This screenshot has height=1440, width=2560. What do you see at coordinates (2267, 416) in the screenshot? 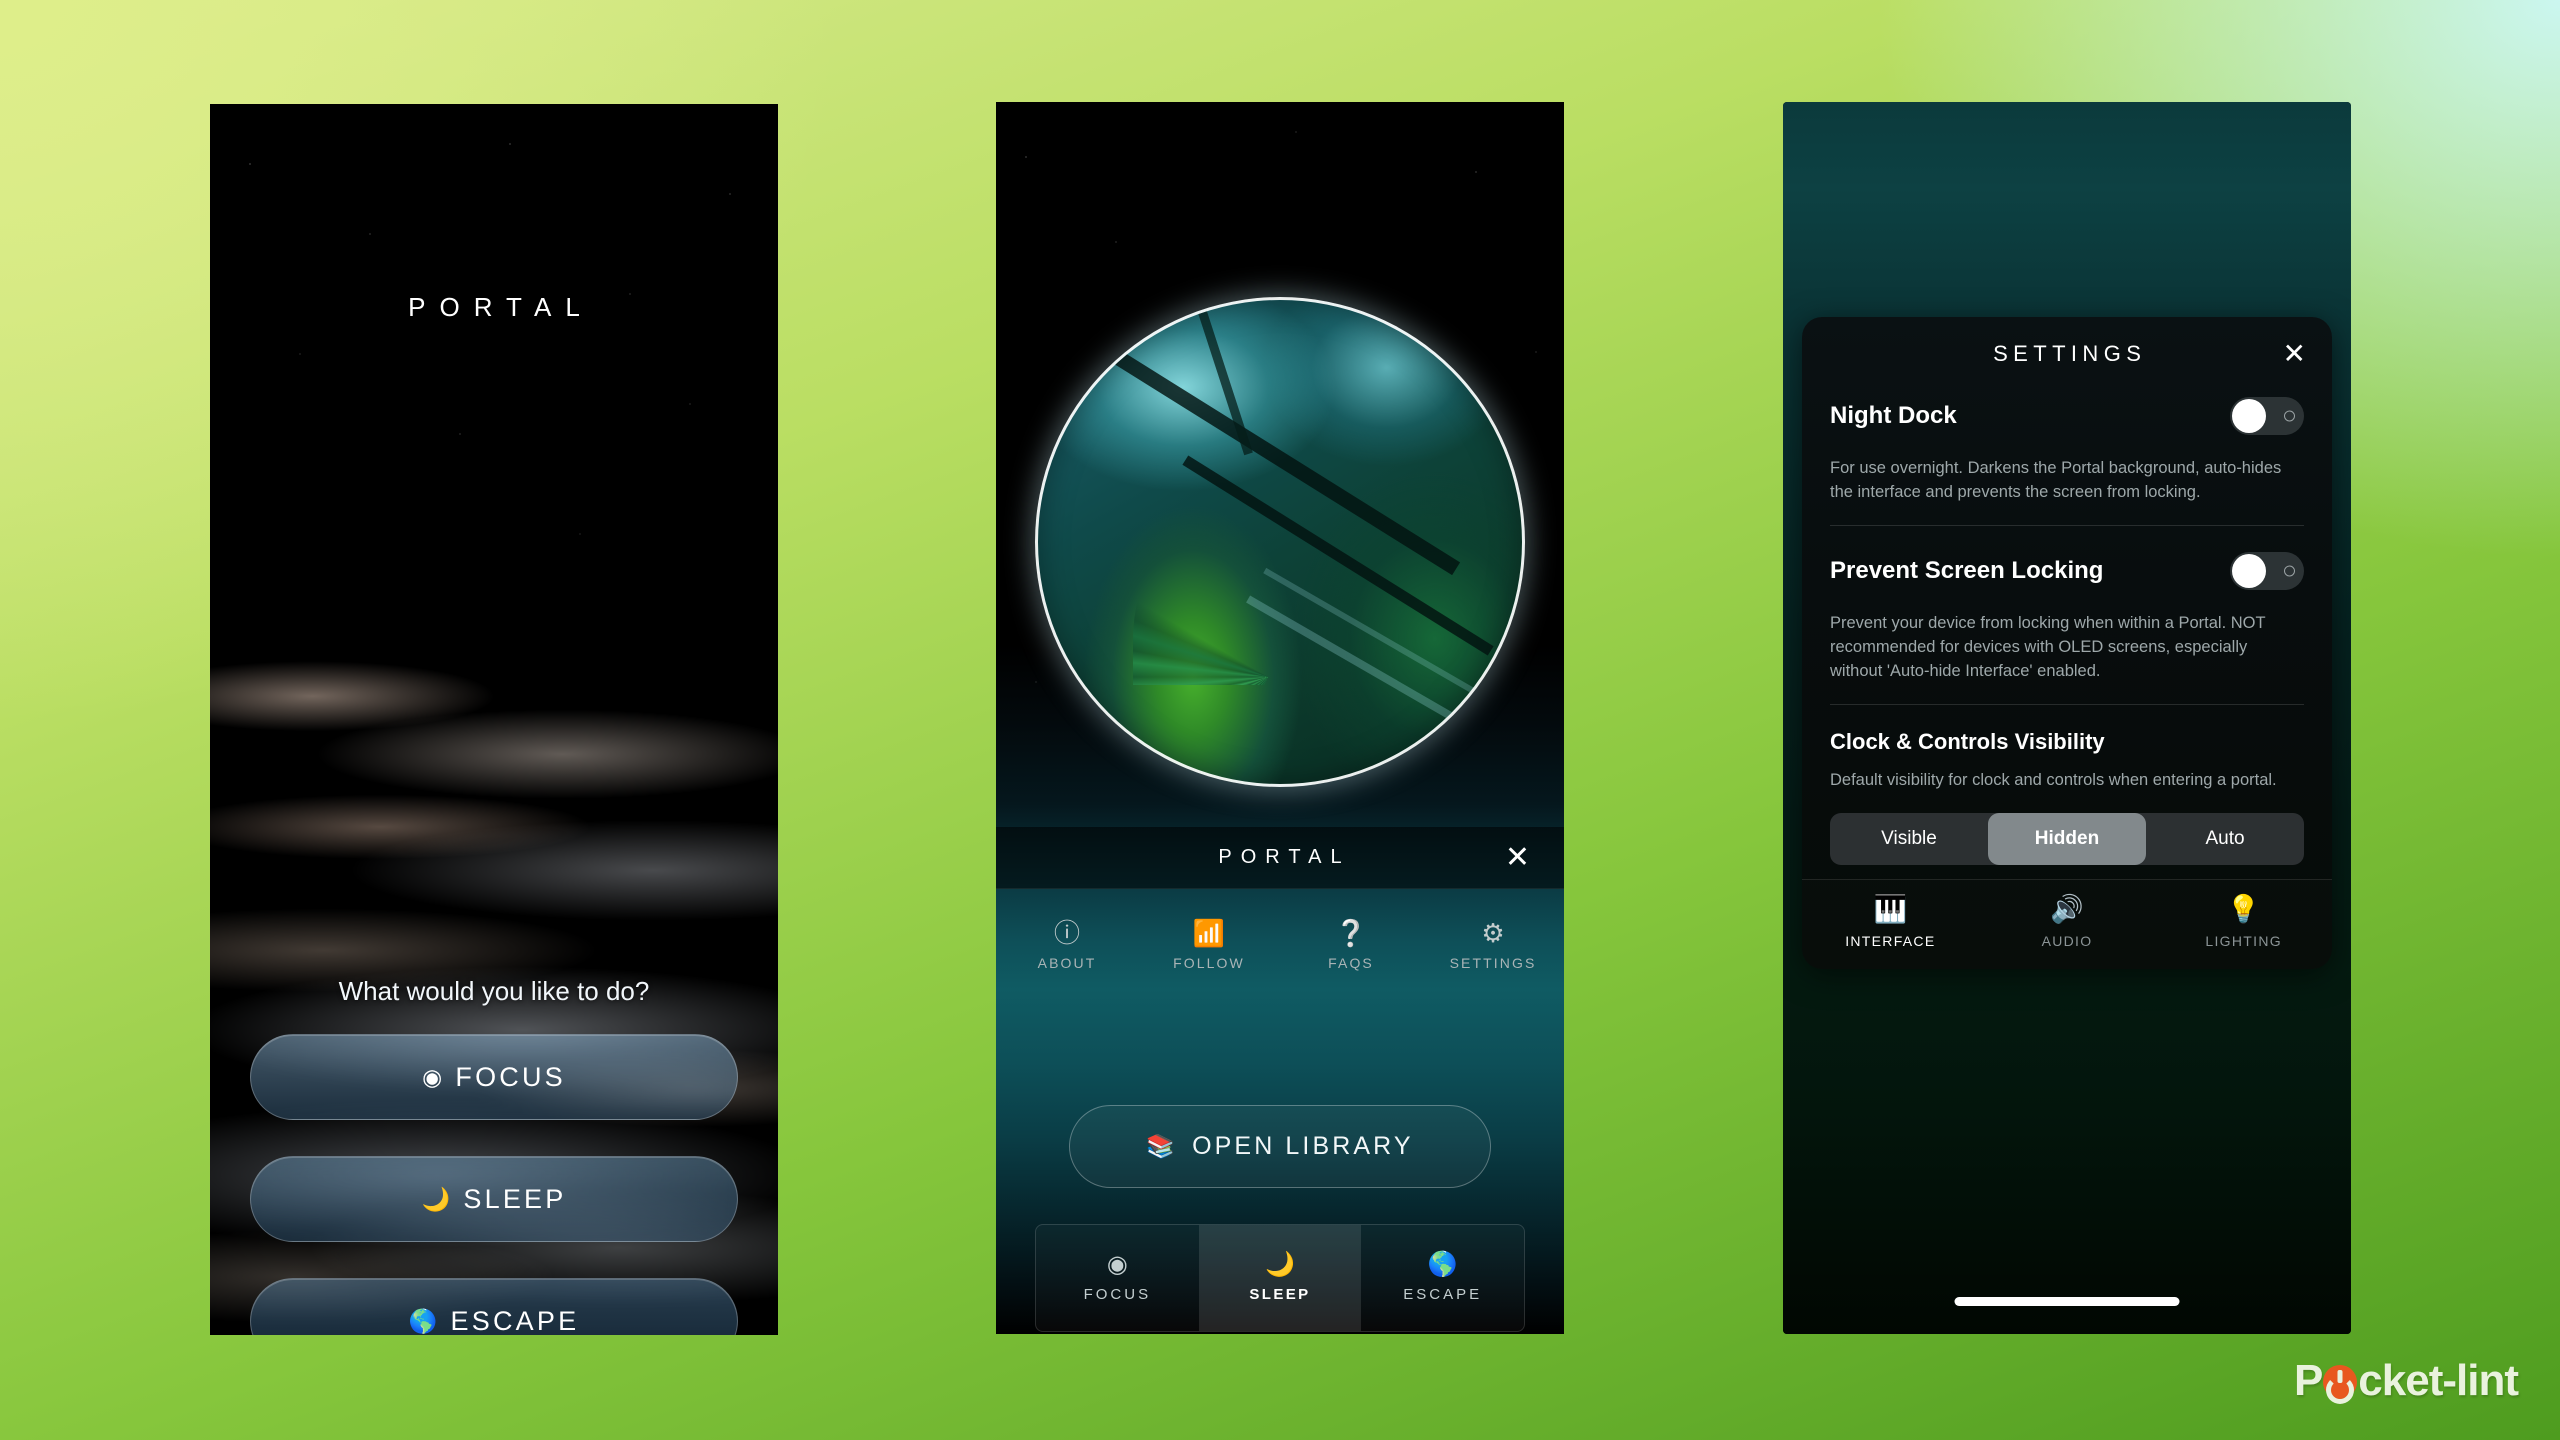
I see `night-dock-toggle` at bounding box center [2267, 416].